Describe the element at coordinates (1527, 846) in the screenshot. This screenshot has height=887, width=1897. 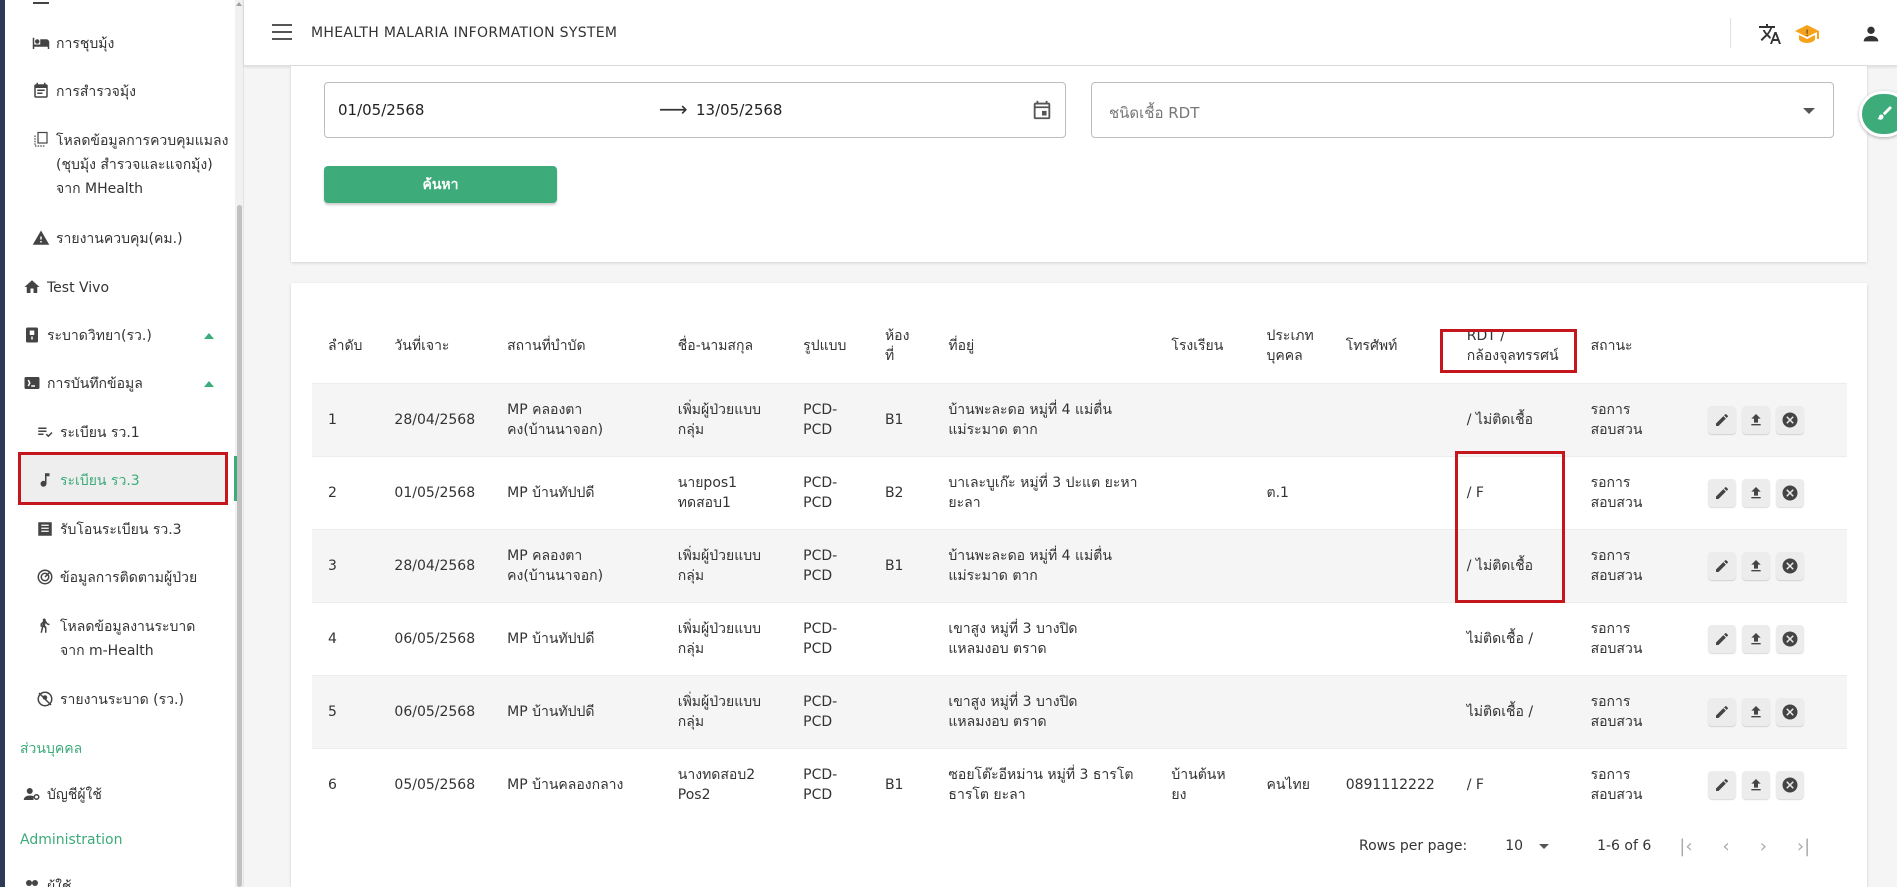
I see `rows-per-page-select: 10` at that location.